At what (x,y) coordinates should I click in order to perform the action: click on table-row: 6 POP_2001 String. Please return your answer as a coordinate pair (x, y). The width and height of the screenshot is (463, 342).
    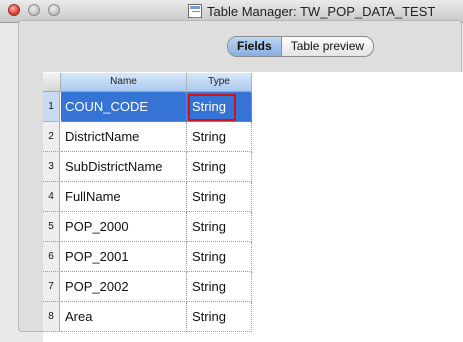
    Looking at the image, I should click on (147, 257).